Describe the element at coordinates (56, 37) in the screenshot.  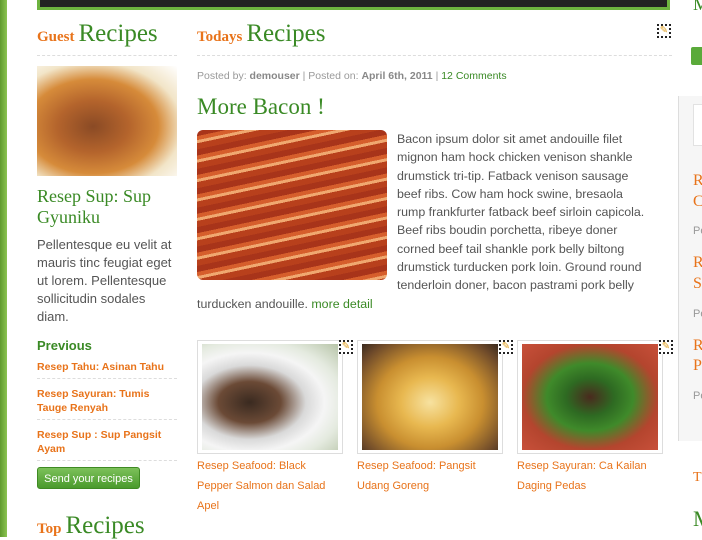
I see `heading-small-word: Guest` at that location.